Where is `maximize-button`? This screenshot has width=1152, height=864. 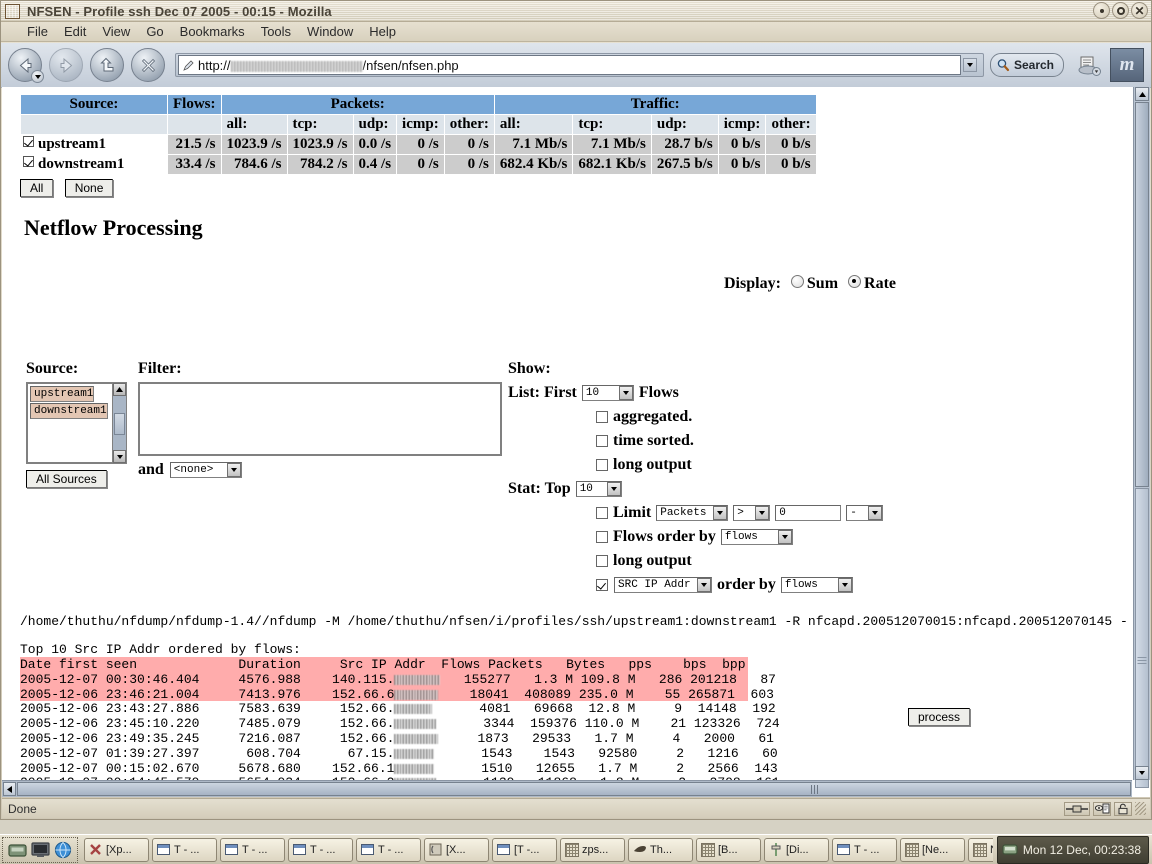 maximize-button is located at coordinates (1120, 10).